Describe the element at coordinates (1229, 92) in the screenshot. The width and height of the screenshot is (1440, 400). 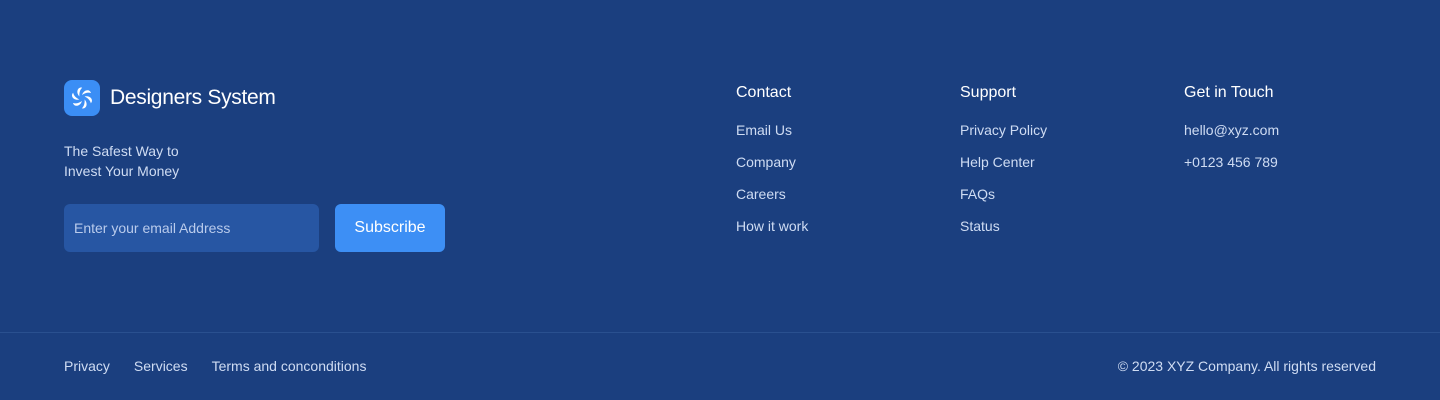
I see `get-in-touch-heading: Get in Touch` at that location.